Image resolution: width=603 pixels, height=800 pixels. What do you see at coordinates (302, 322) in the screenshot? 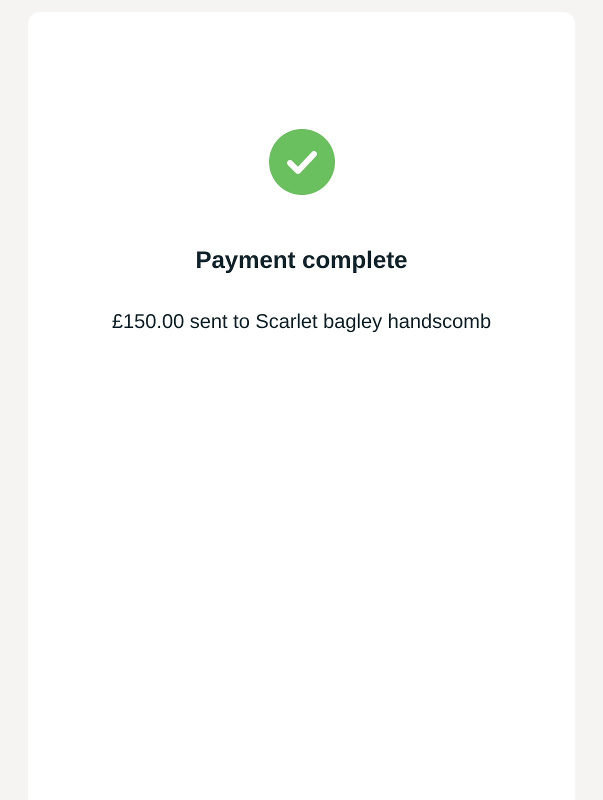
I see `message: £150.00 sent to Scarlet bagley handscomb` at bounding box center [302, 322].